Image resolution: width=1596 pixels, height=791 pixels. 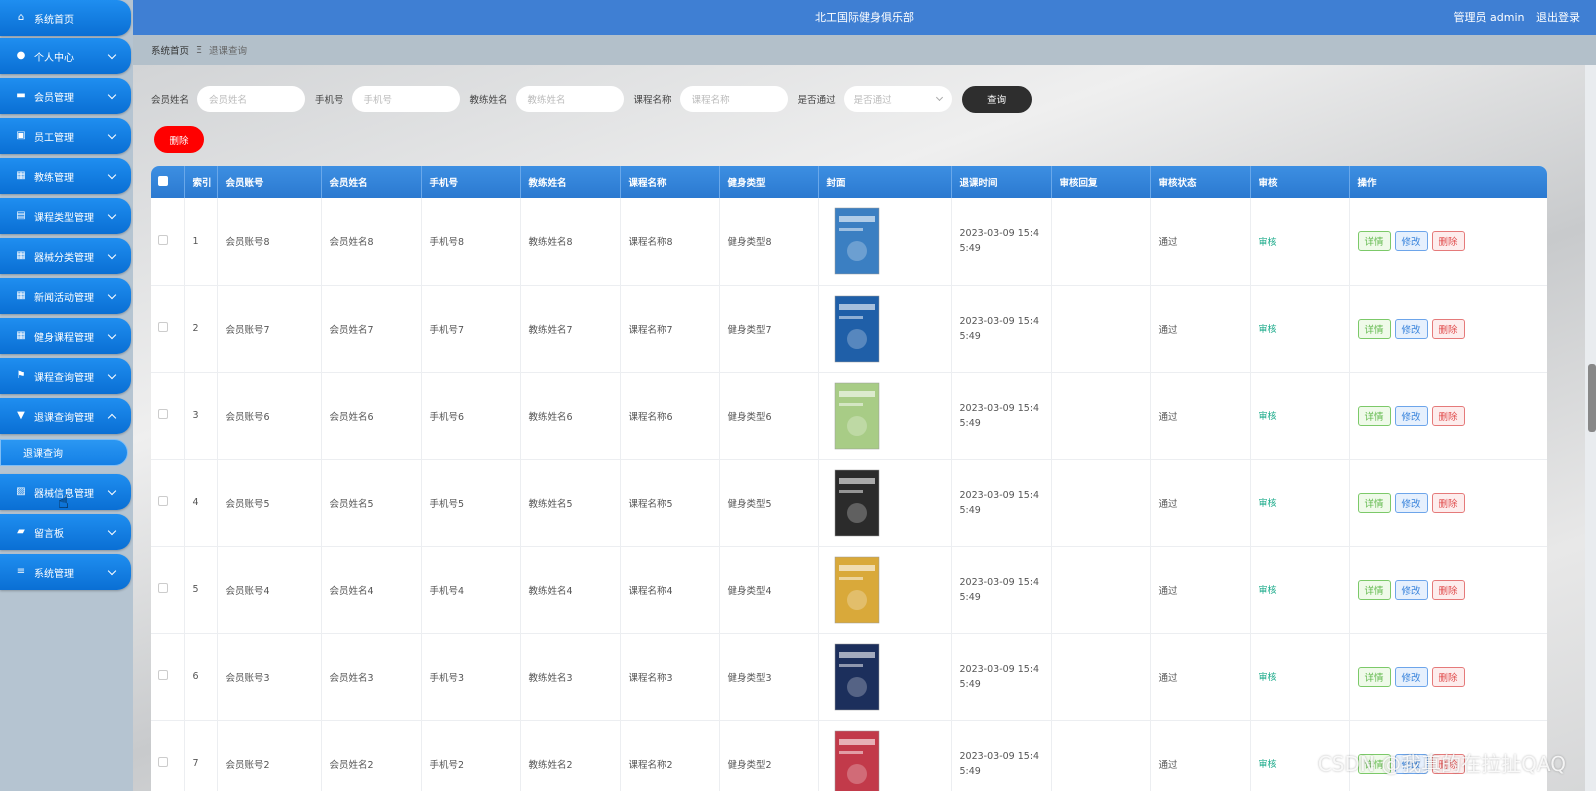 I want to click on cell-name: 会员姓名7, so click(x=371, y=329).